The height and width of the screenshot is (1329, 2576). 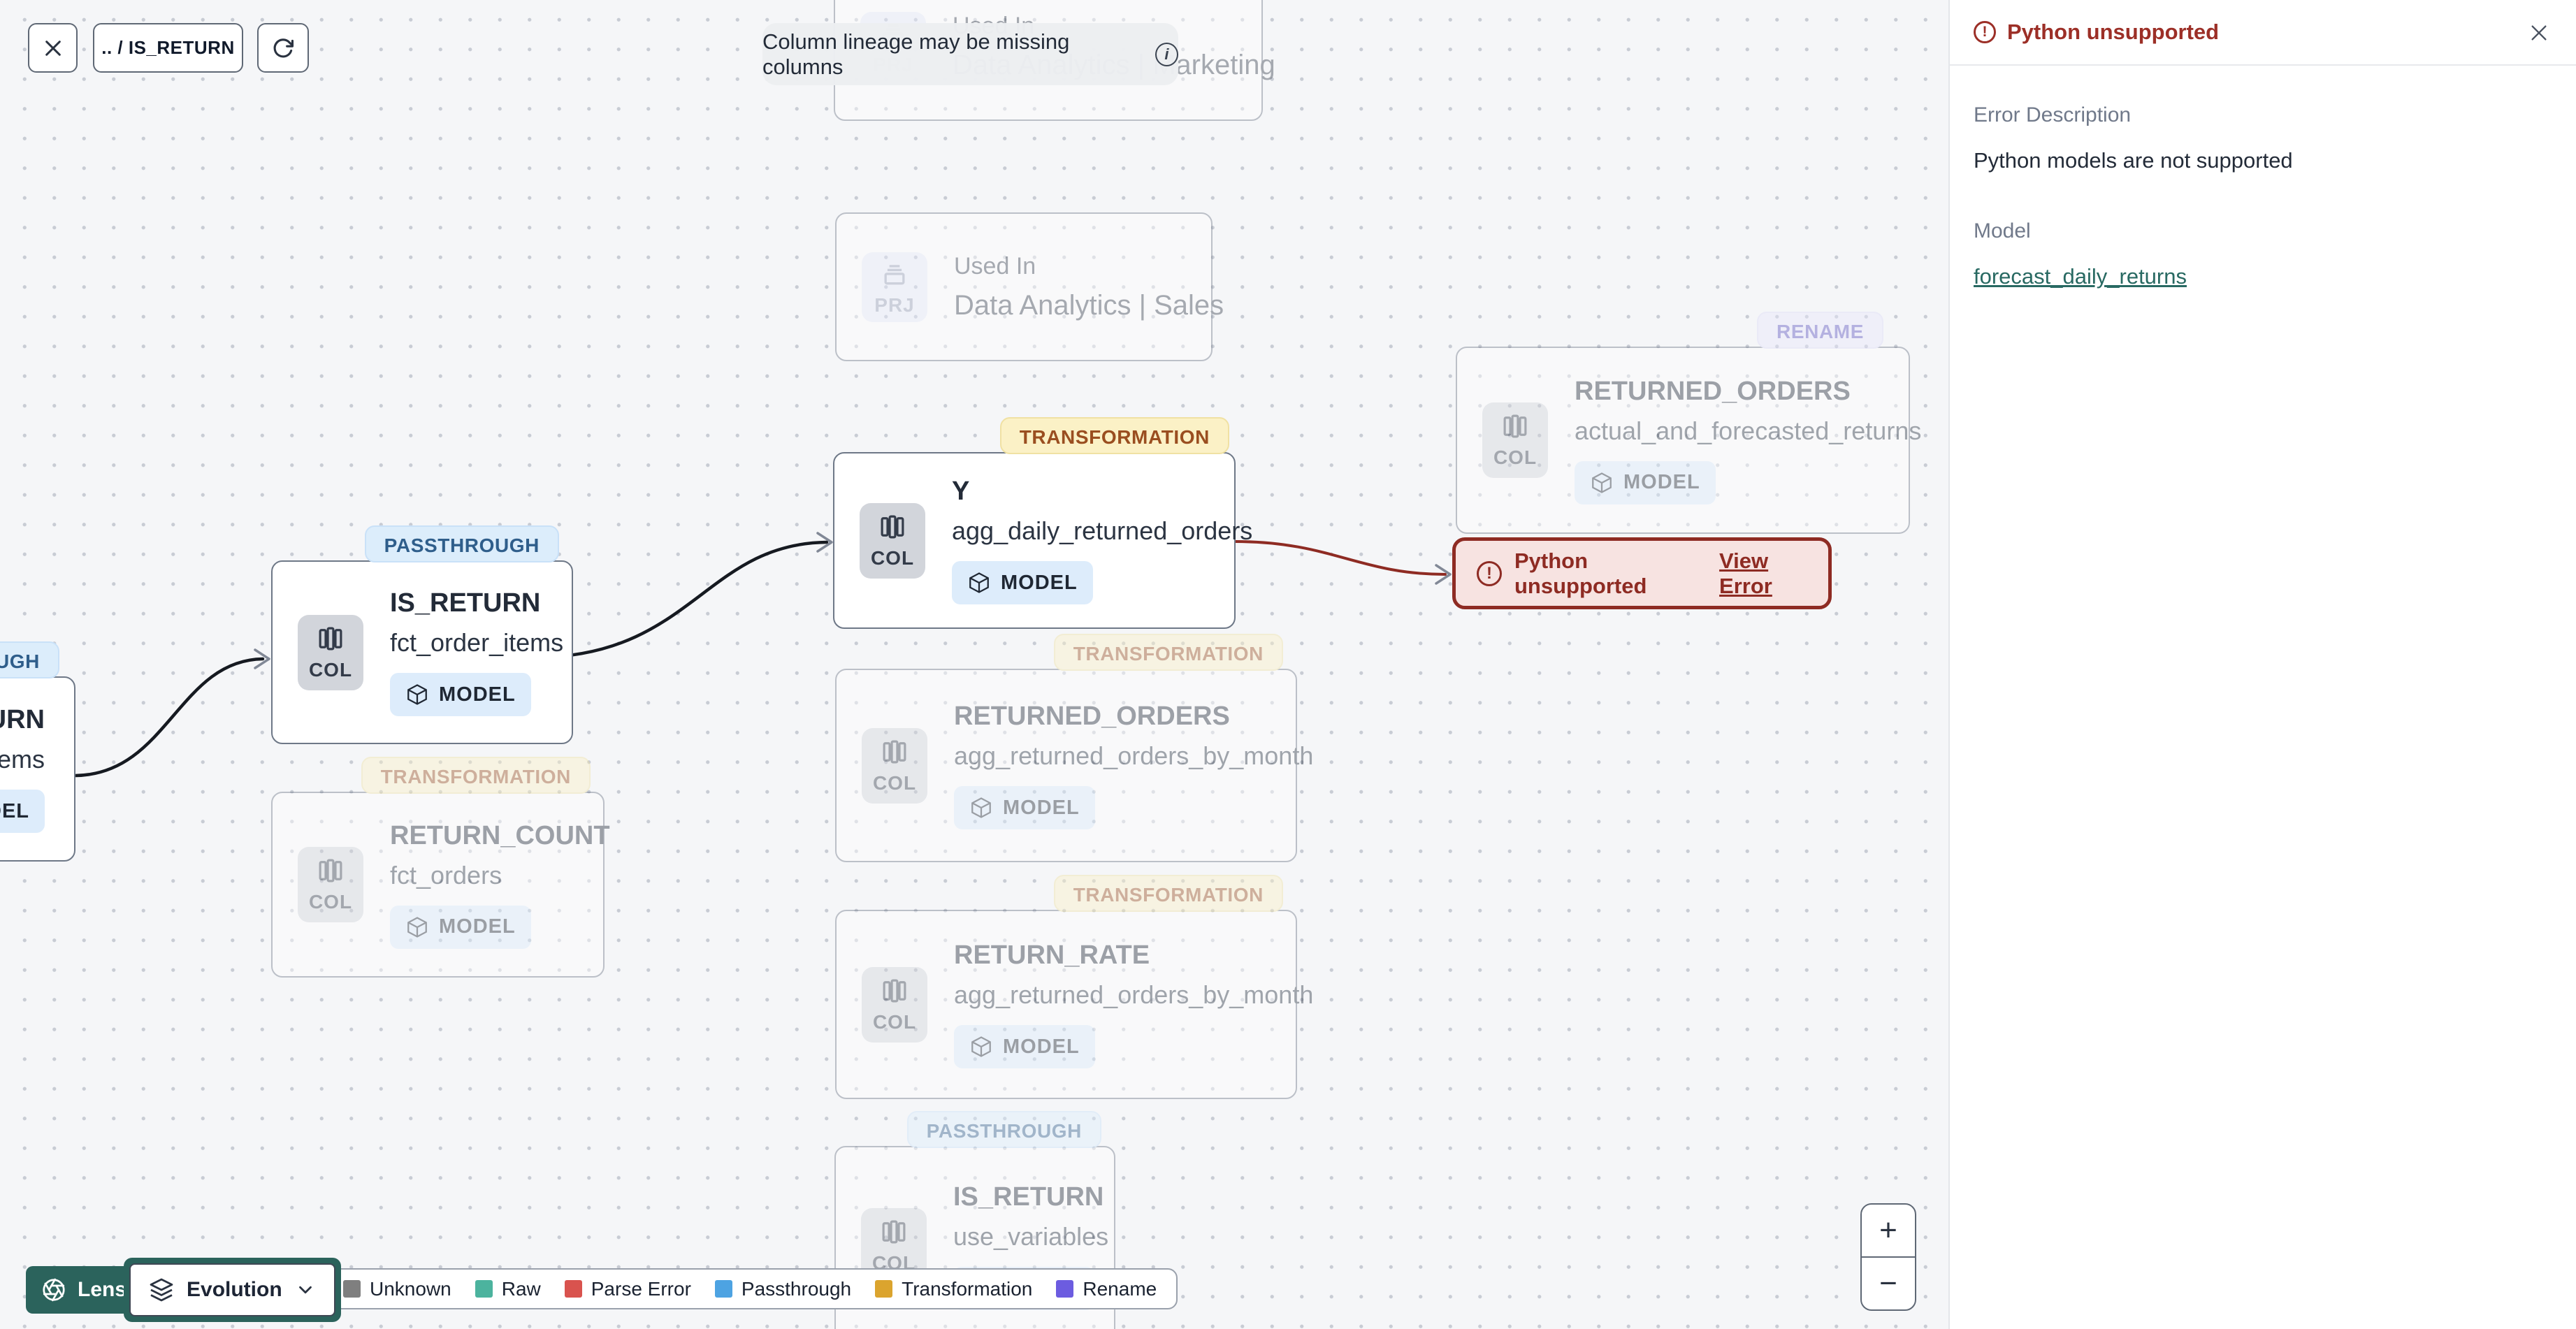 What do you see at coordinates (2113, 32) in the screenshot?
I see `panel-title: Python unsupported` at bounding box center [2113, 32].